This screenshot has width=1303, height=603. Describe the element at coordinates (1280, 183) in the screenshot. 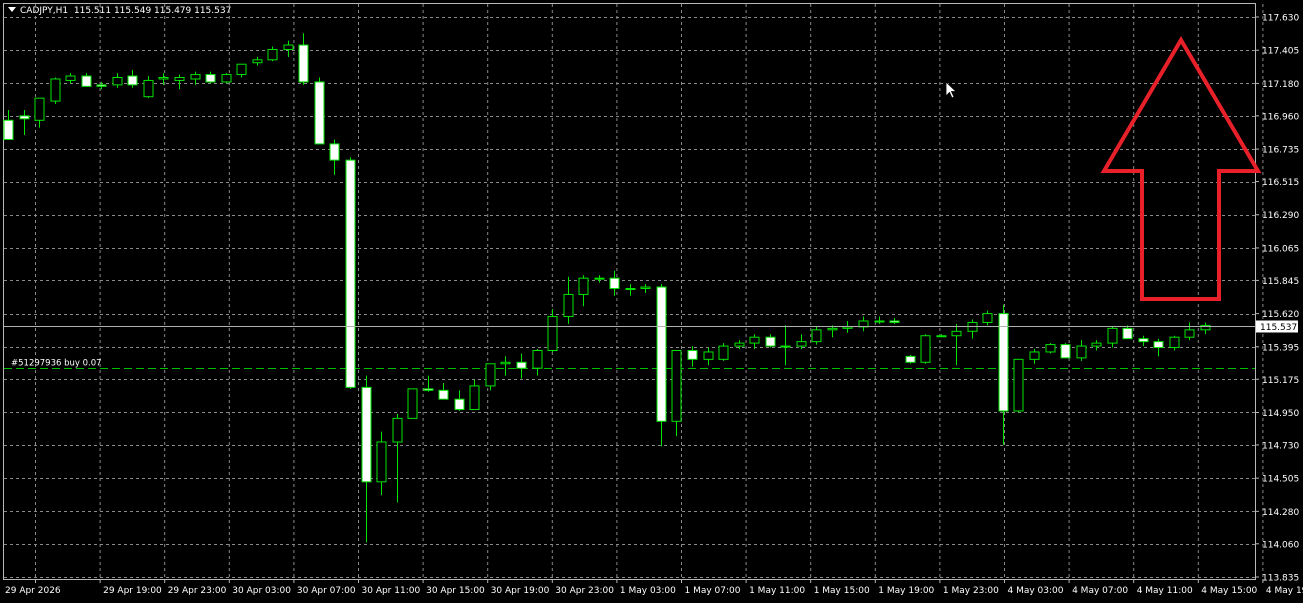

I see `y-tick-label: 116.515` at that location.